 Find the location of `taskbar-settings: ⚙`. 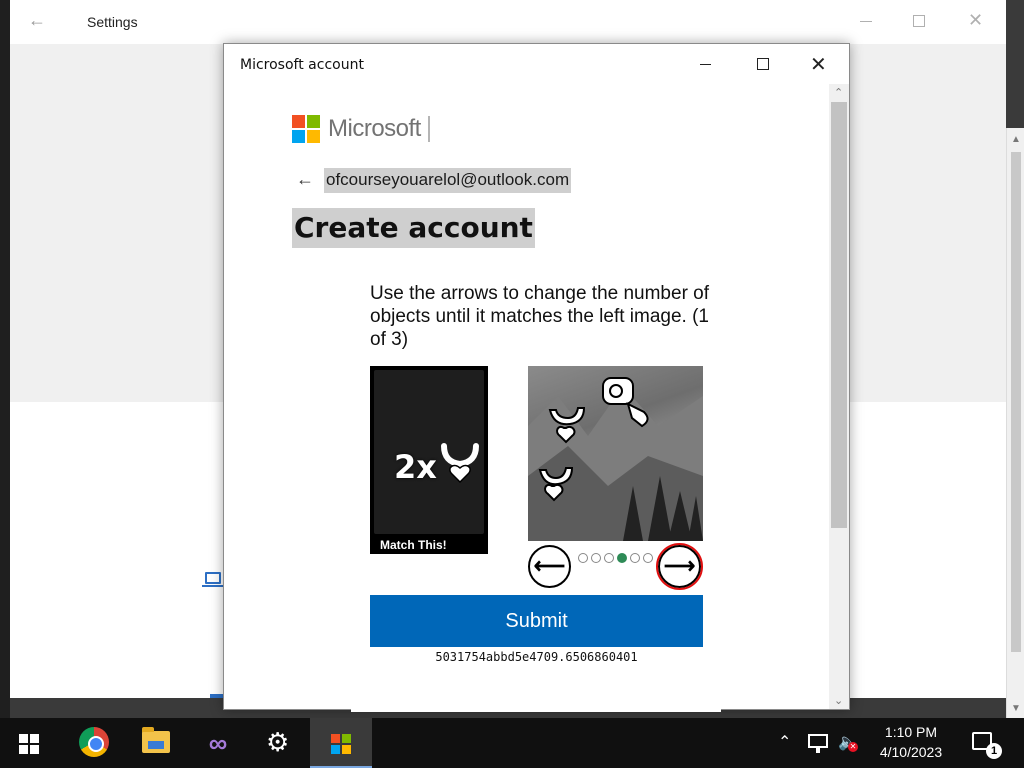

taskbar-settings: ⚙ is located at coordinates (279, 743).